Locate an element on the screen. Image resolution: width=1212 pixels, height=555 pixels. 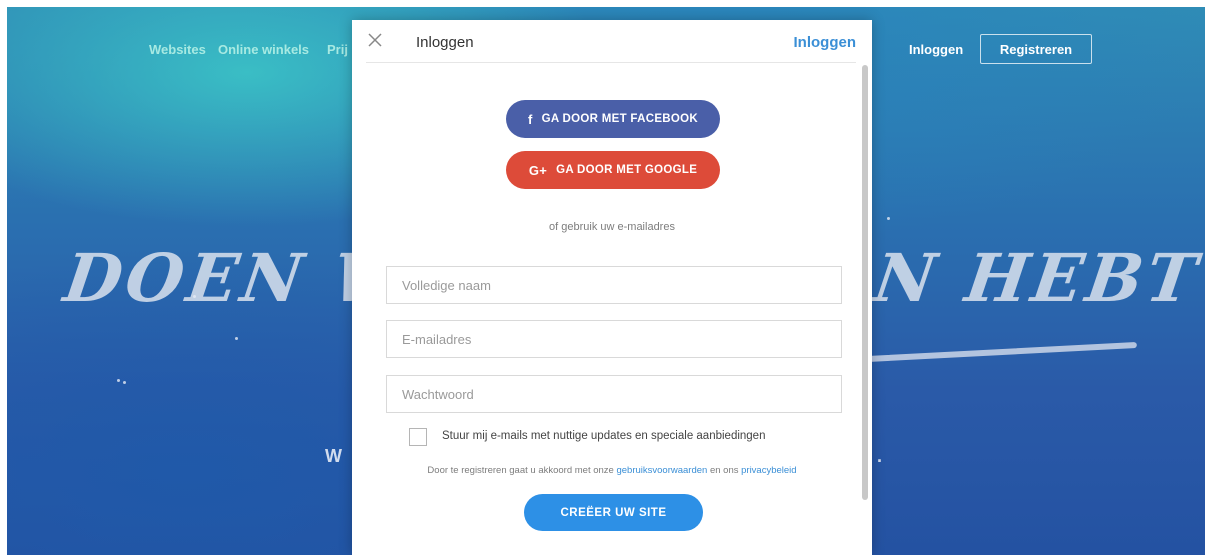
create-site-button: CREËER UW SITE is located at coordinates (613, 512).